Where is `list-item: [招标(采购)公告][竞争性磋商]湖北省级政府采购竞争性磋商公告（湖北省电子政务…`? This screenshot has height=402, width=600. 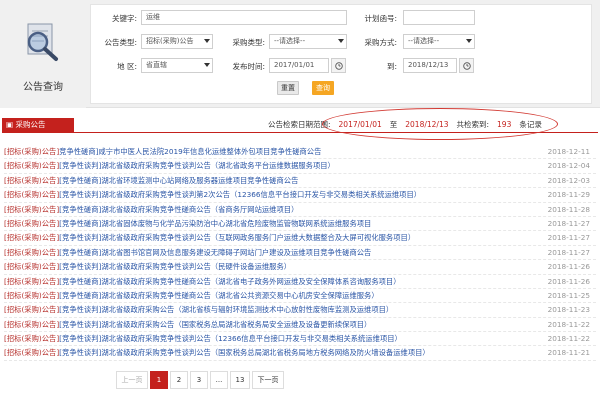
list-item: [招标(采购)公告][竞争性磋商]湖北省级政府采购竞争性磋商公告（湖北省电子政务… is located at coordinates (300, 282).